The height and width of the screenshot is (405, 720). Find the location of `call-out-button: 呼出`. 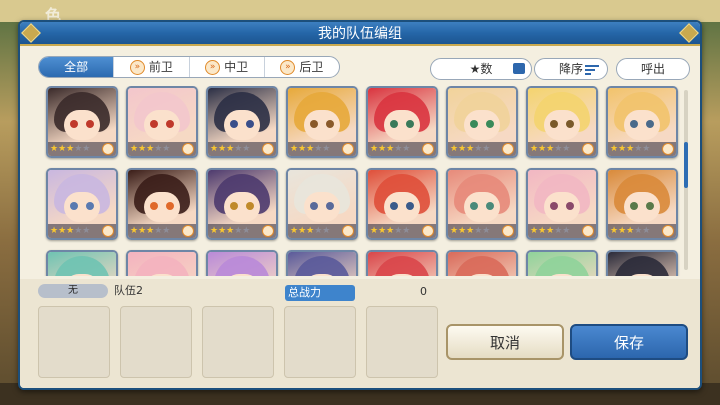

call-out-button: 呼出 is located at coordinates (653, 69).